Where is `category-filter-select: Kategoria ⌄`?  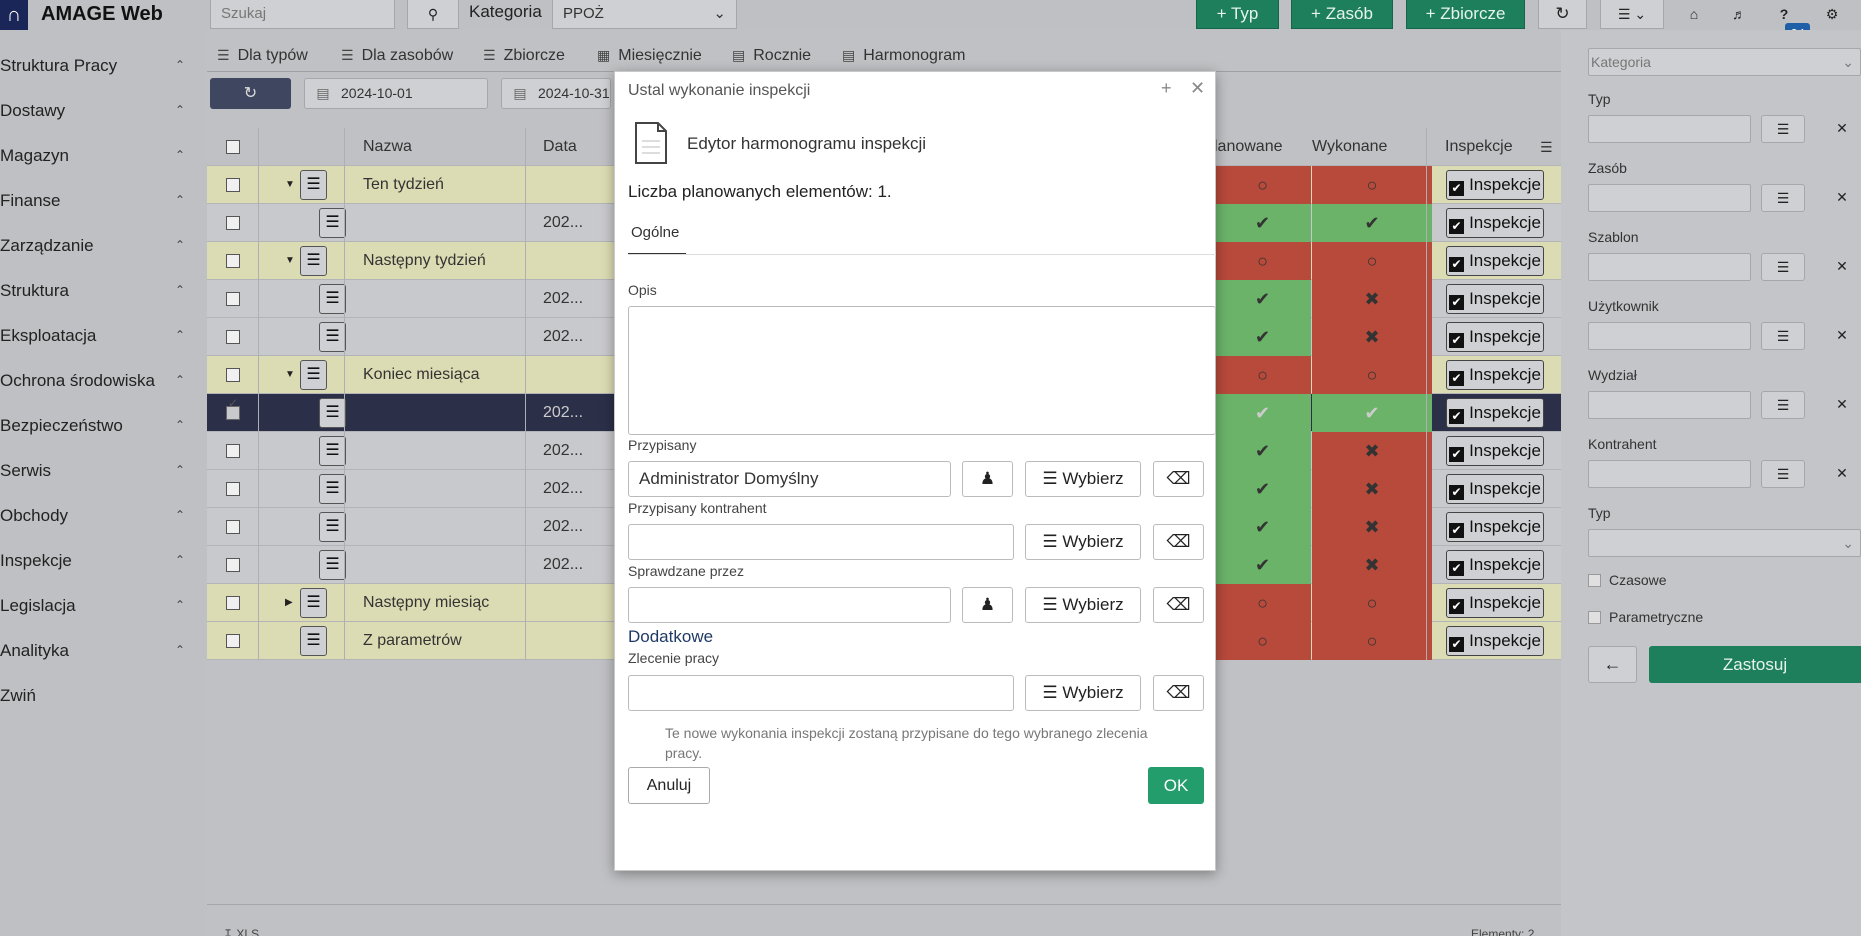 category-filter-select: Kategoria ⌄ is located at coordinates (1724, 62).